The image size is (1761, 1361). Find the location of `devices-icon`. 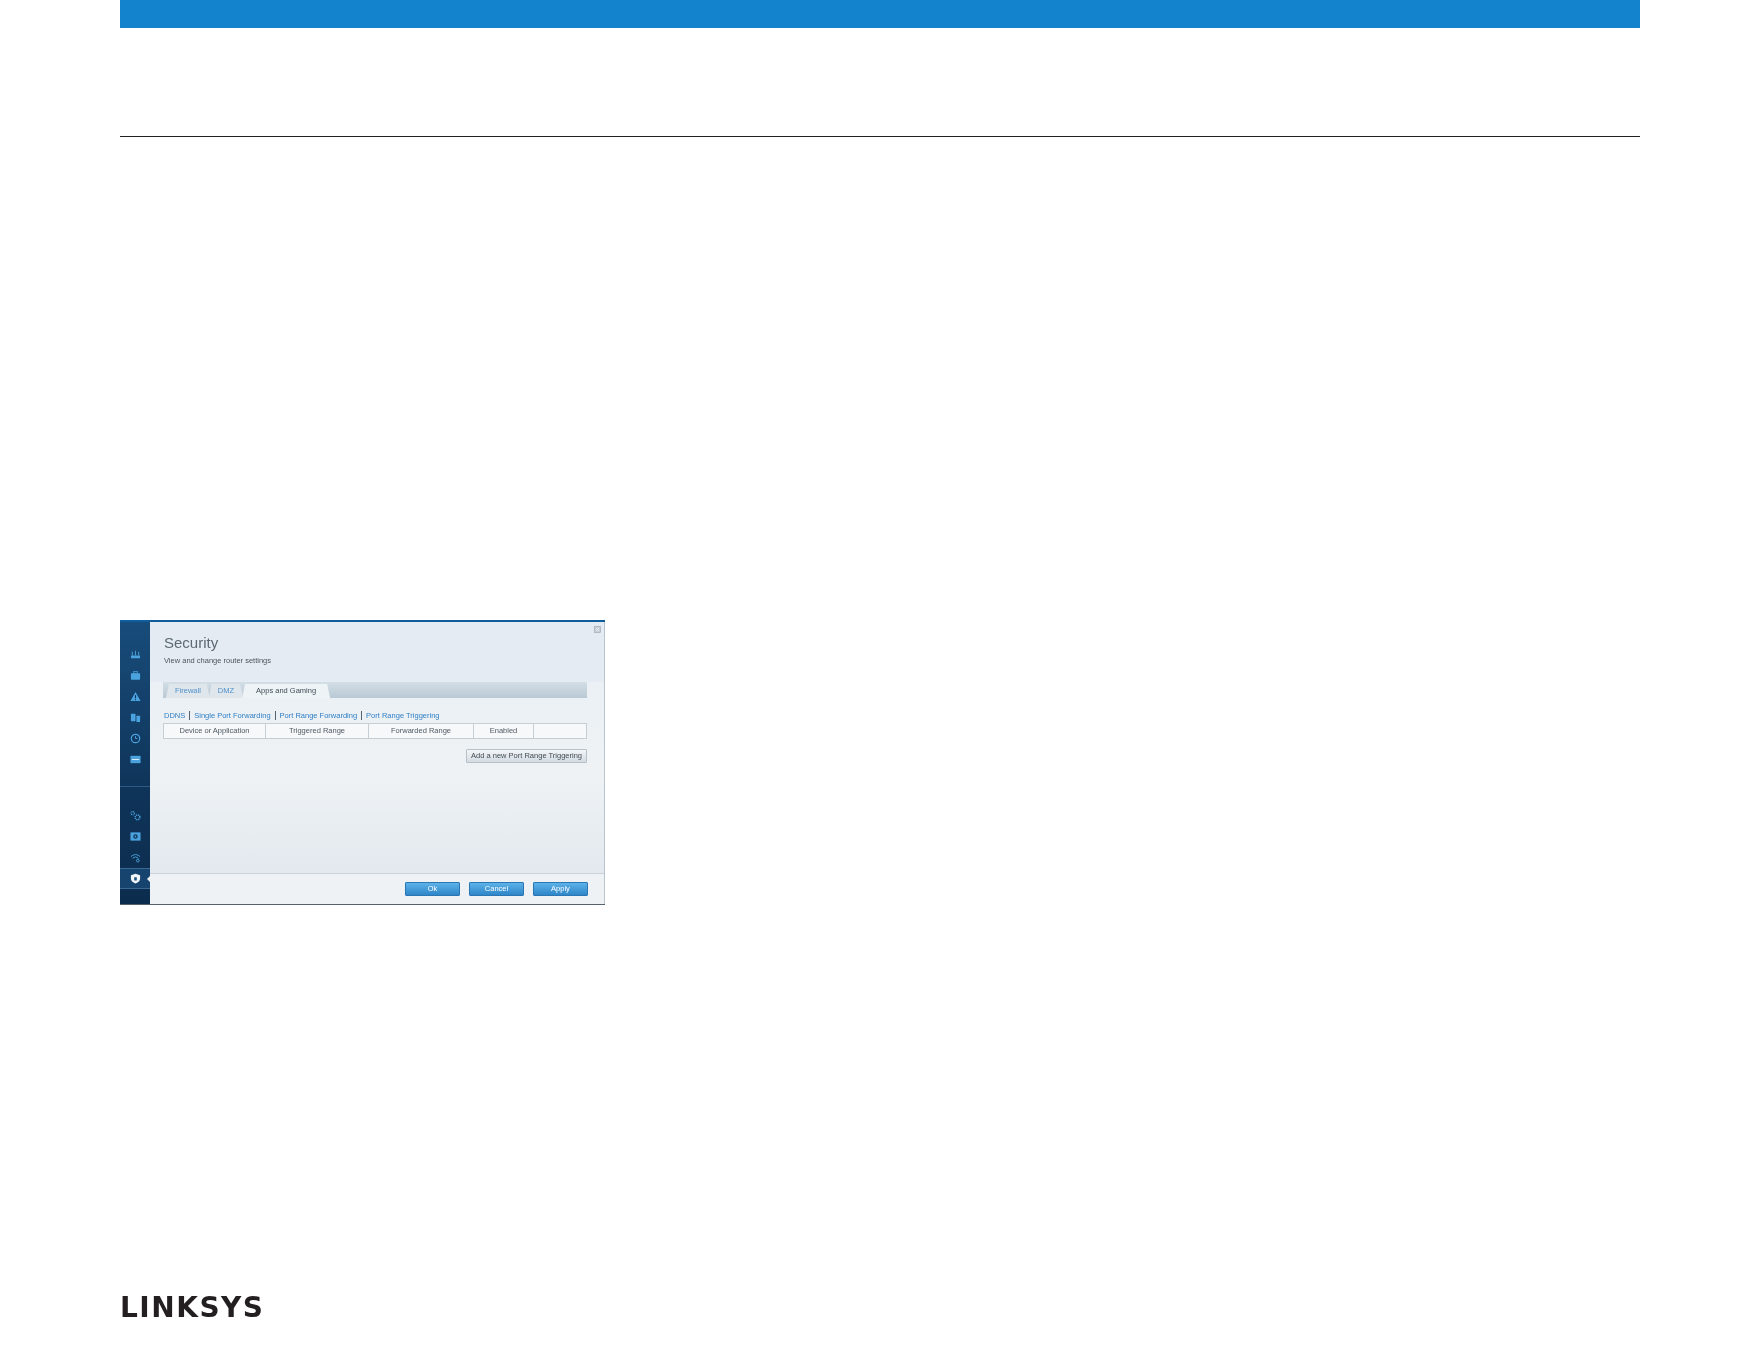

devices-icon is located at coordinates (135, 717).